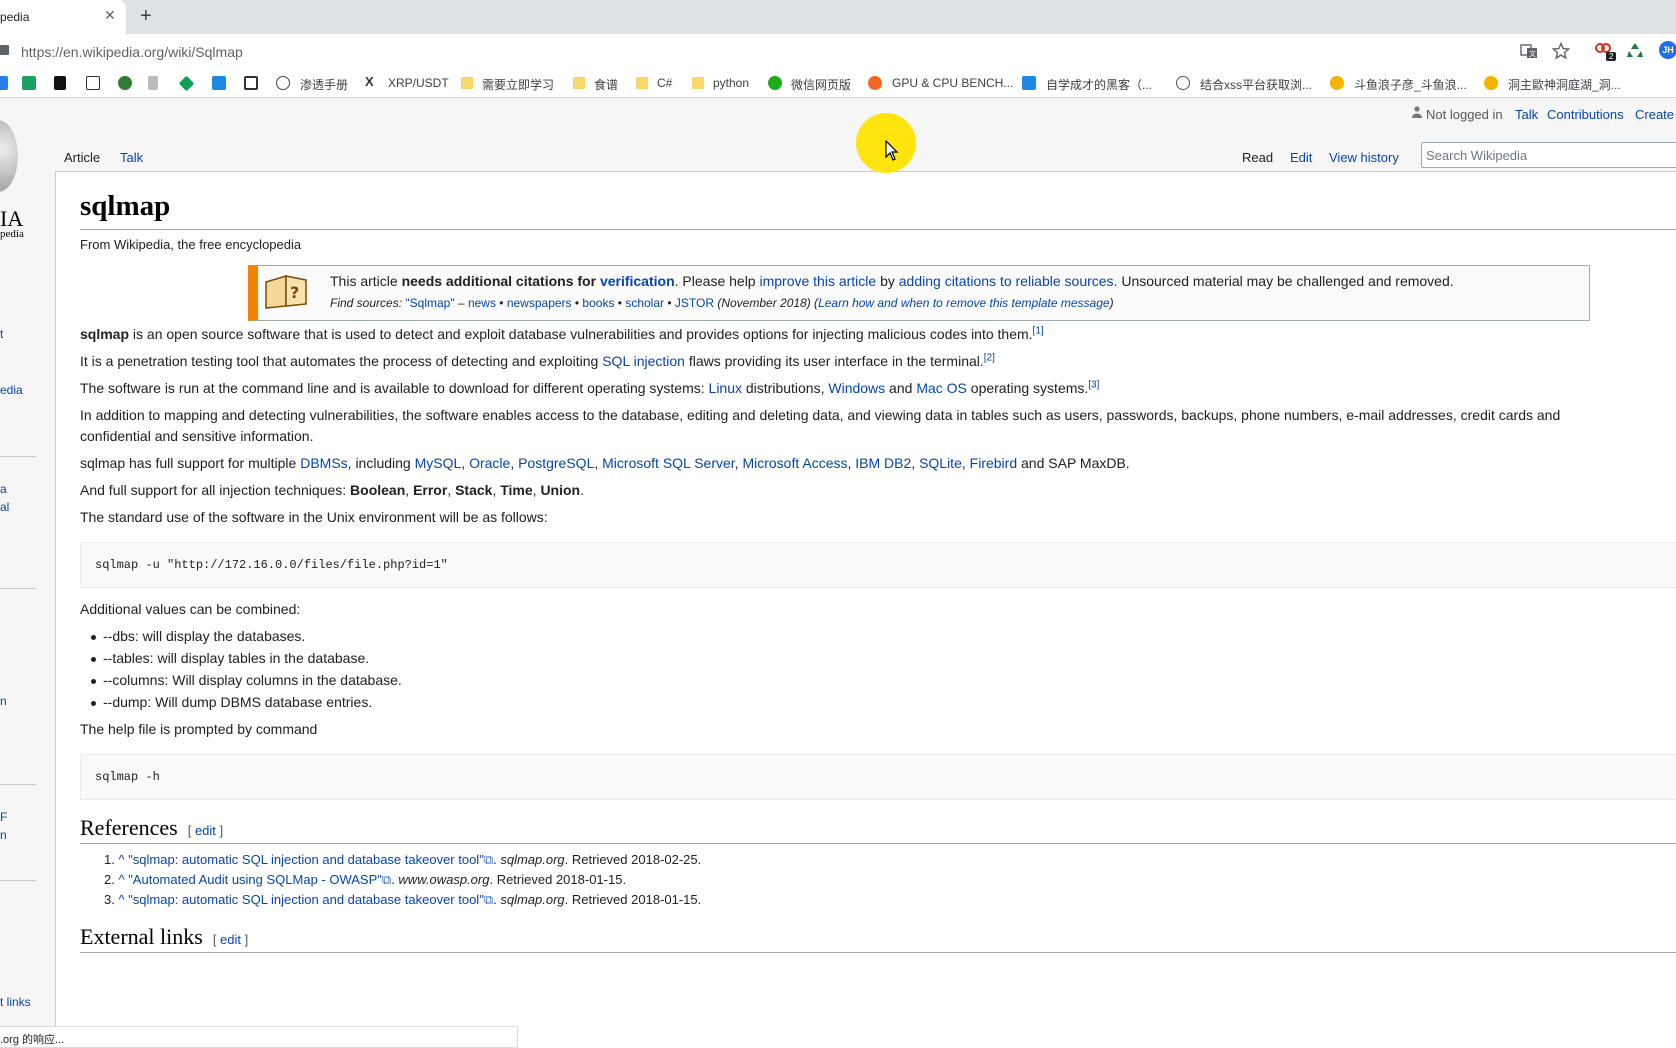 The width and height of the screenshot is (1676, 1048). What do you see at coordinates (643, 361) in the screenshot?
I see `sql-injection-link: SQL injection` at bounding box center [643, 361].